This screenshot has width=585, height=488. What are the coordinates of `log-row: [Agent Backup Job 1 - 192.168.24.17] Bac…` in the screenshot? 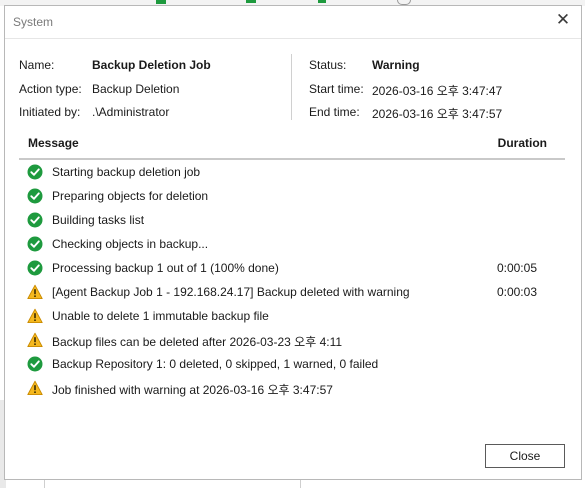 It's located at (292, 292).